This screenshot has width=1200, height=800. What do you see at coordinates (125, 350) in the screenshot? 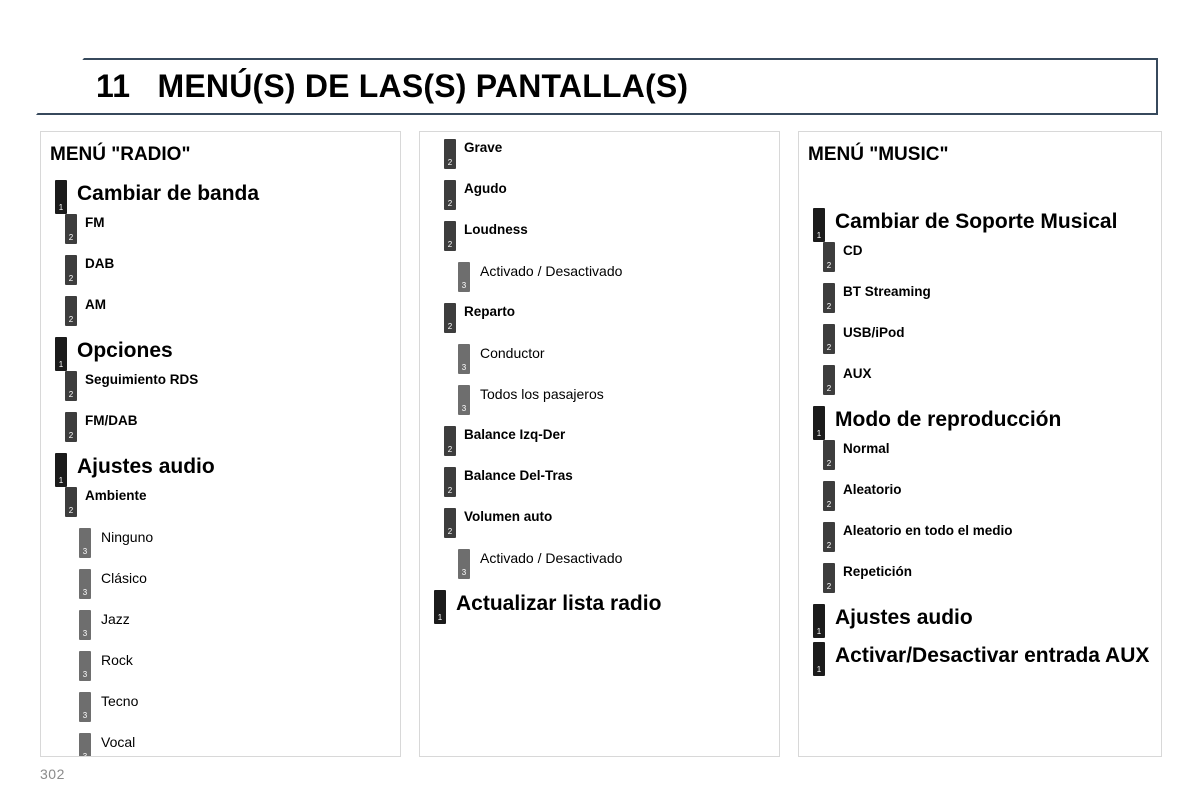
I see `menu-item-label: Opciones` at bounding box center [125, 350].